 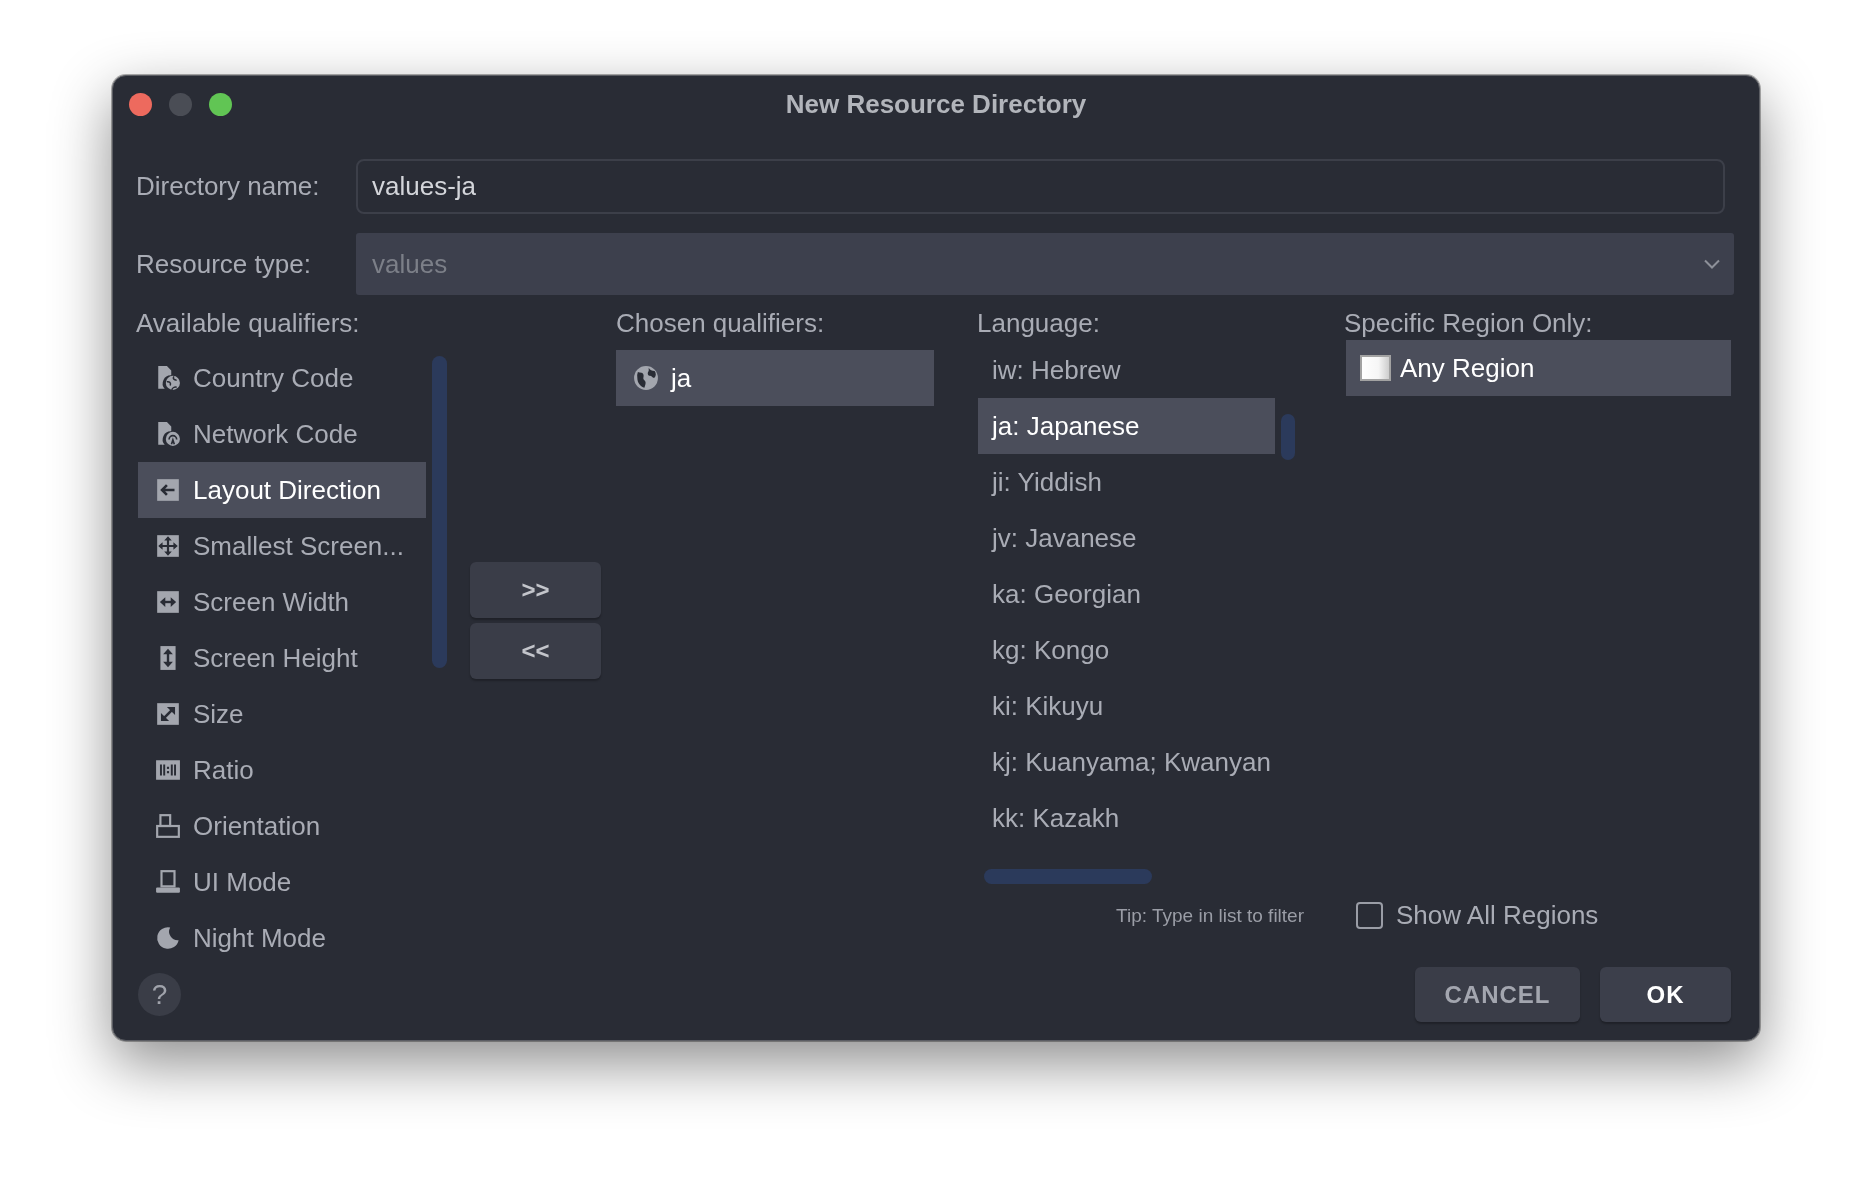 I want to click on resource-type-label: Resource type:, so click(x=224, y=264).